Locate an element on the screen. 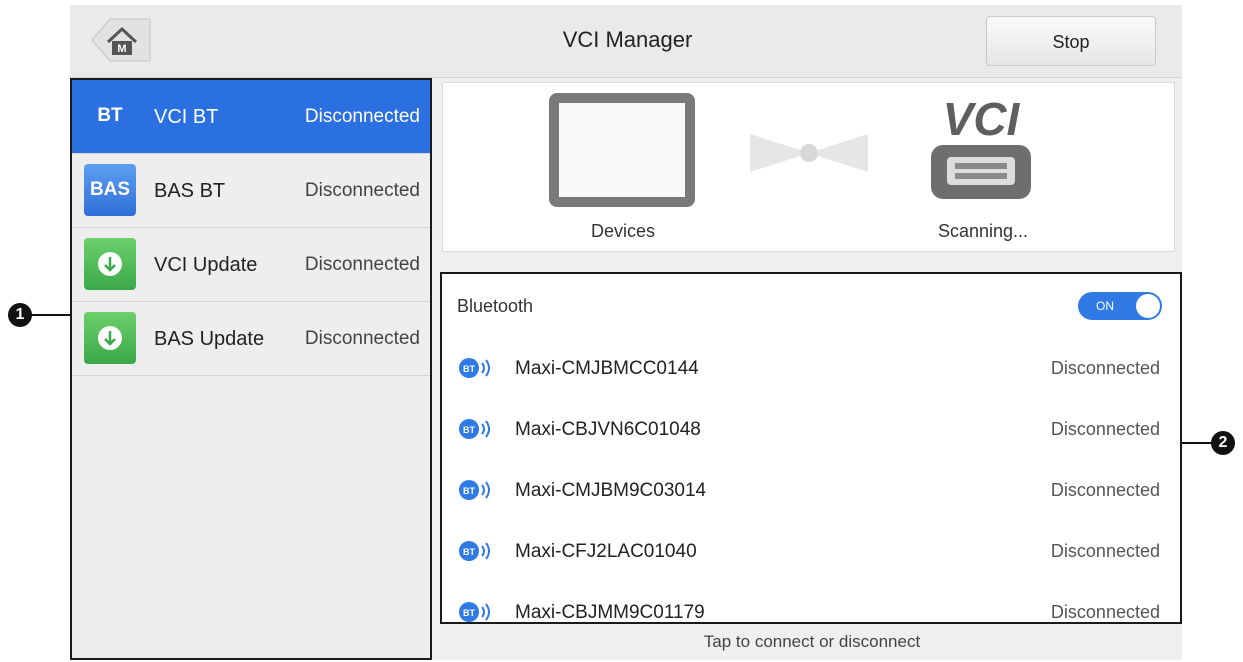 Image resolution: width=1243 pixels, height=662 pixels. footer-hint: Tap to connect or disconnect is located at coordinates (812, 641).